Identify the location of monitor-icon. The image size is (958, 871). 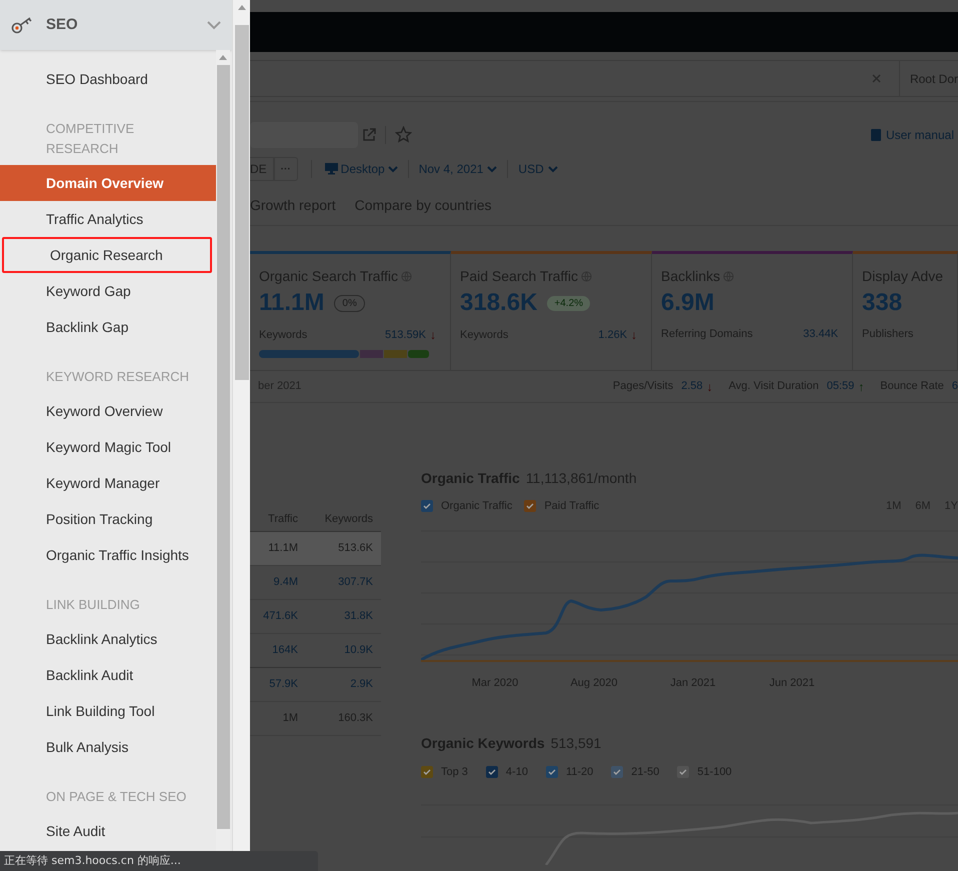
(331, 169).